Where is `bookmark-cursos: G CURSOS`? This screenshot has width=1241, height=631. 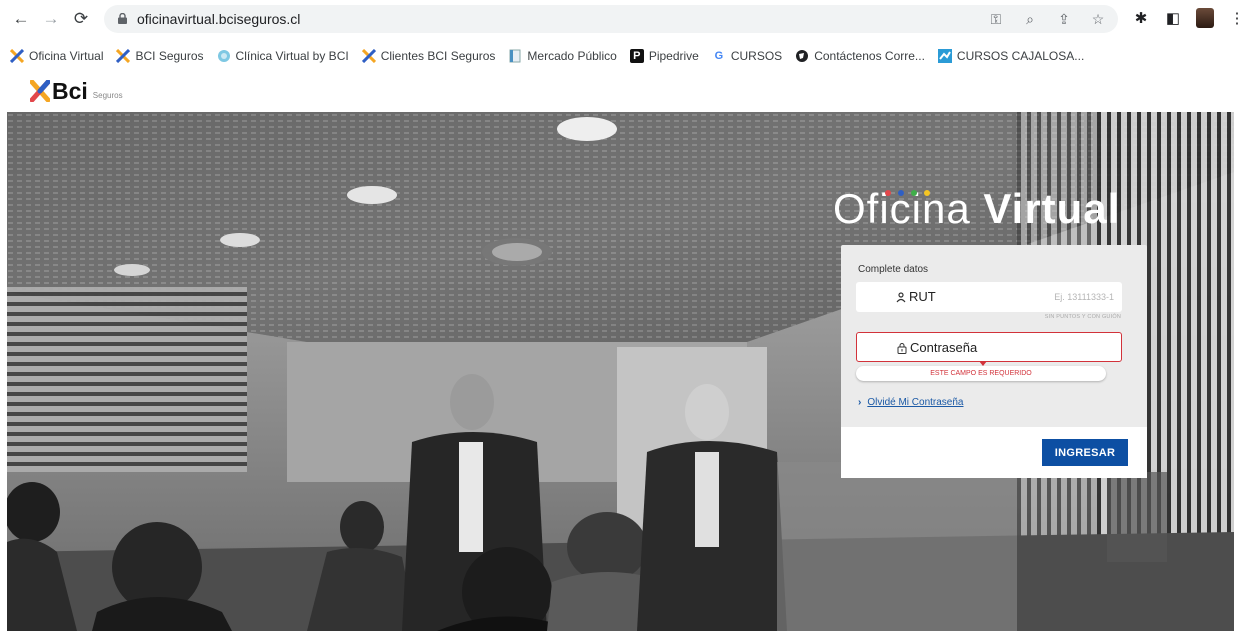
bookmark-cursos: G CURSOS is located at coordinates (747, 56).